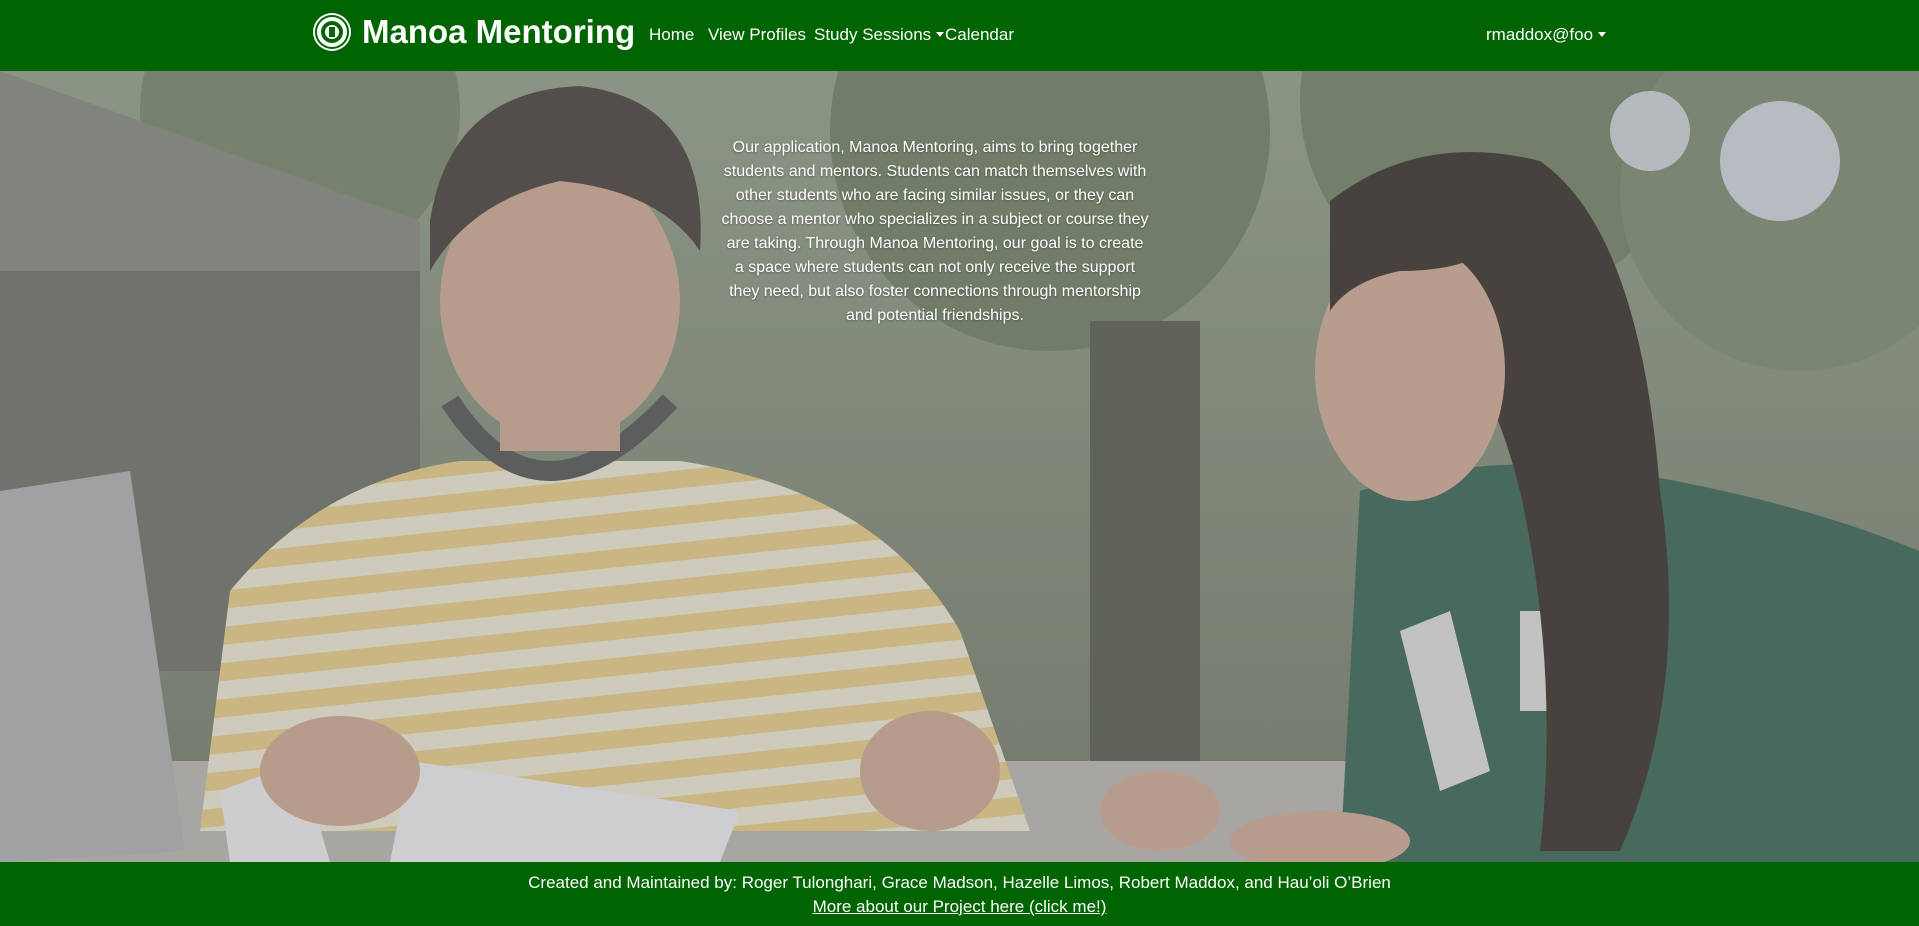 The height and width of the screenshot is (926, 1919). I want to click on nav-study-sessions-dropdown: Study Sessions, so click(879, 35).